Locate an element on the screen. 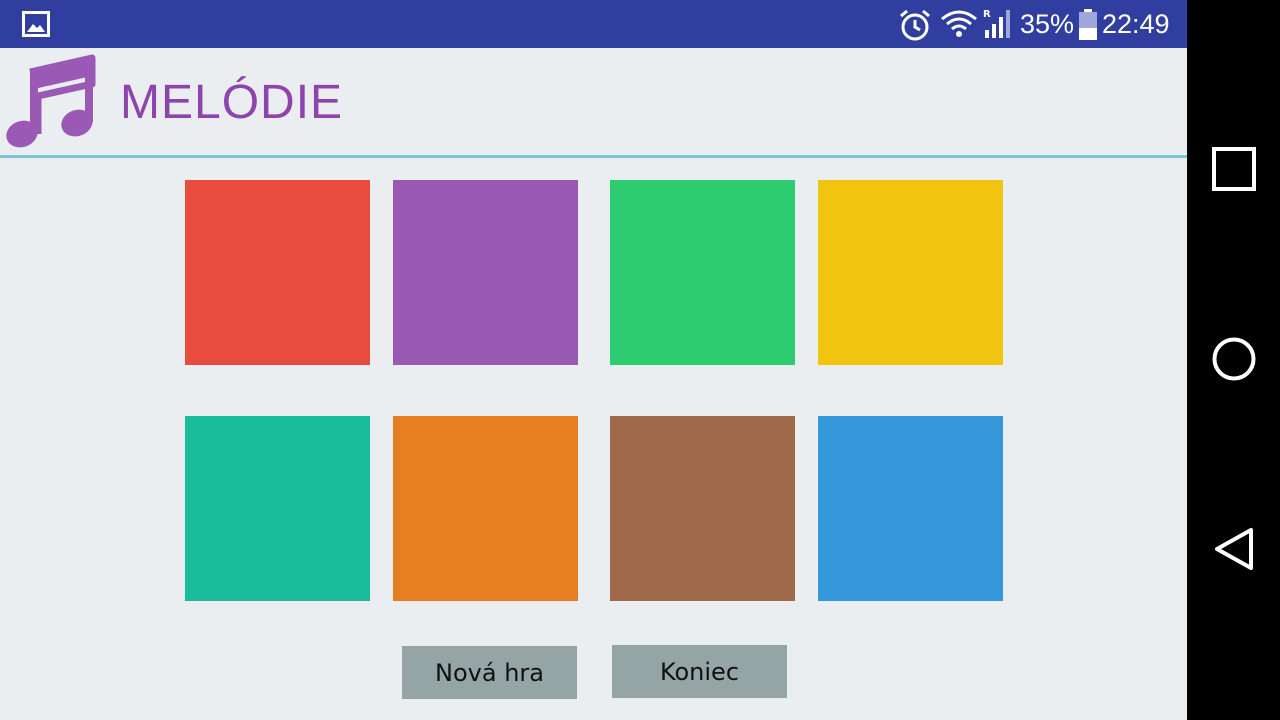  recents-icon is located at coordinates (1234, 169).